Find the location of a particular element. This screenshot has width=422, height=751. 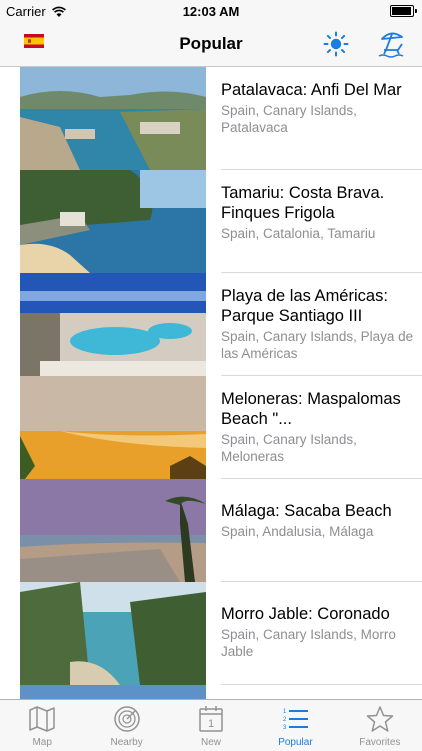

tab-bar: Map Nearby 1 New 1 2 3 Popular Favorites is located at coordinates (211, 725).